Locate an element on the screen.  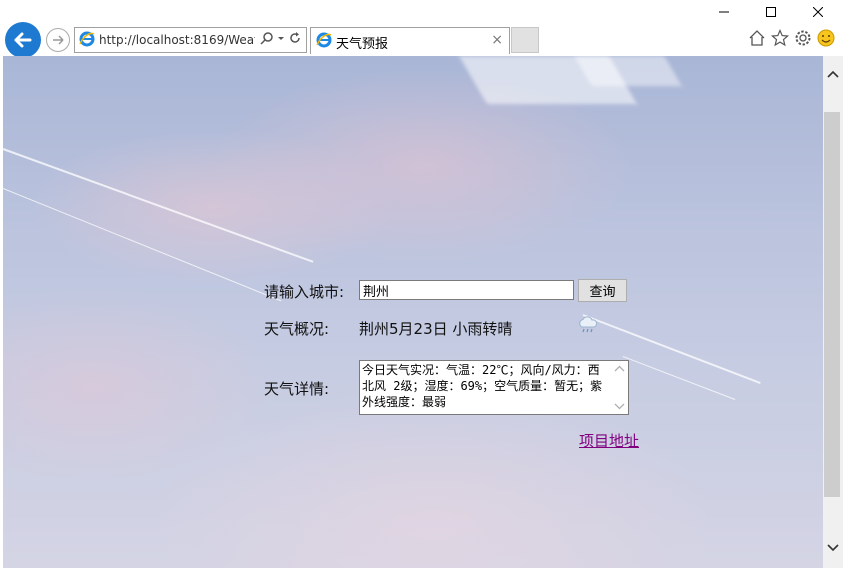
back-button is located at coordinates (23, 40).